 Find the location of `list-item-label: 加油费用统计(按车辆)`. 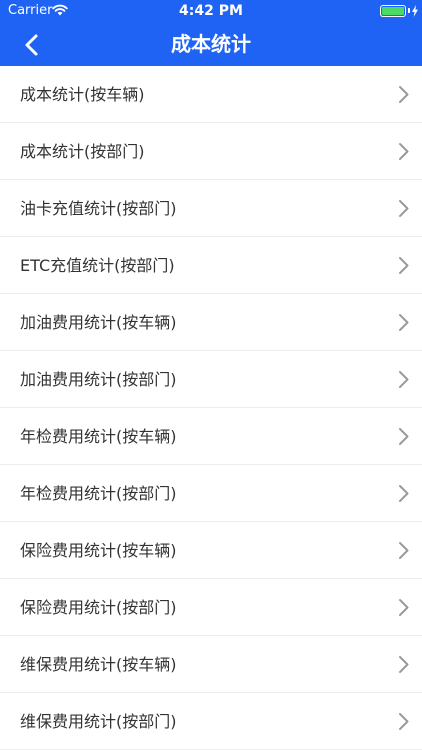

list-item-label: 加油费用统计(按车辆) is located at coordinates (98, 322).